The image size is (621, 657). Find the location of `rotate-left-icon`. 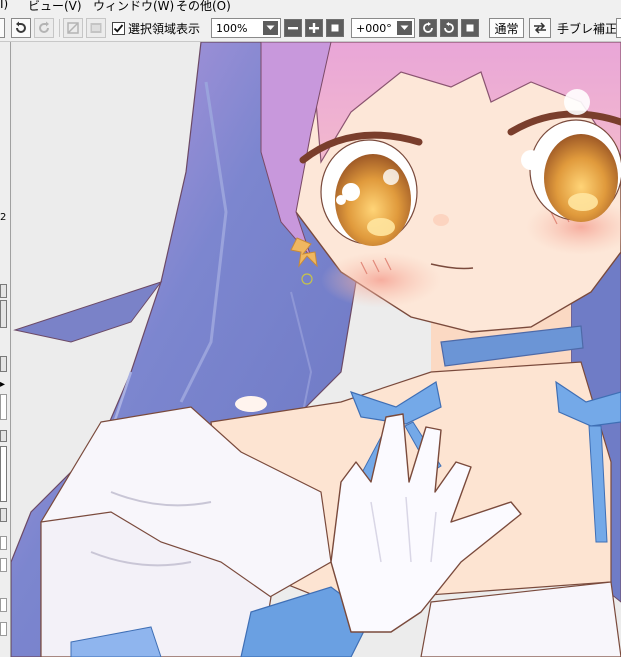

rotate-left-icon is located at coordinates (428, 27).